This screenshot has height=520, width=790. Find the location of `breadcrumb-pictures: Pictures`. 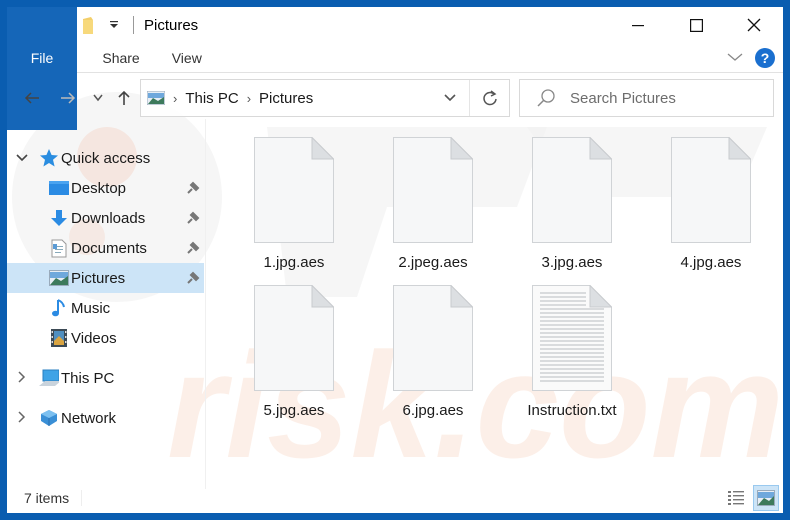

breadcrumb-pictures: Pictures is located at coordinates (286, 98).